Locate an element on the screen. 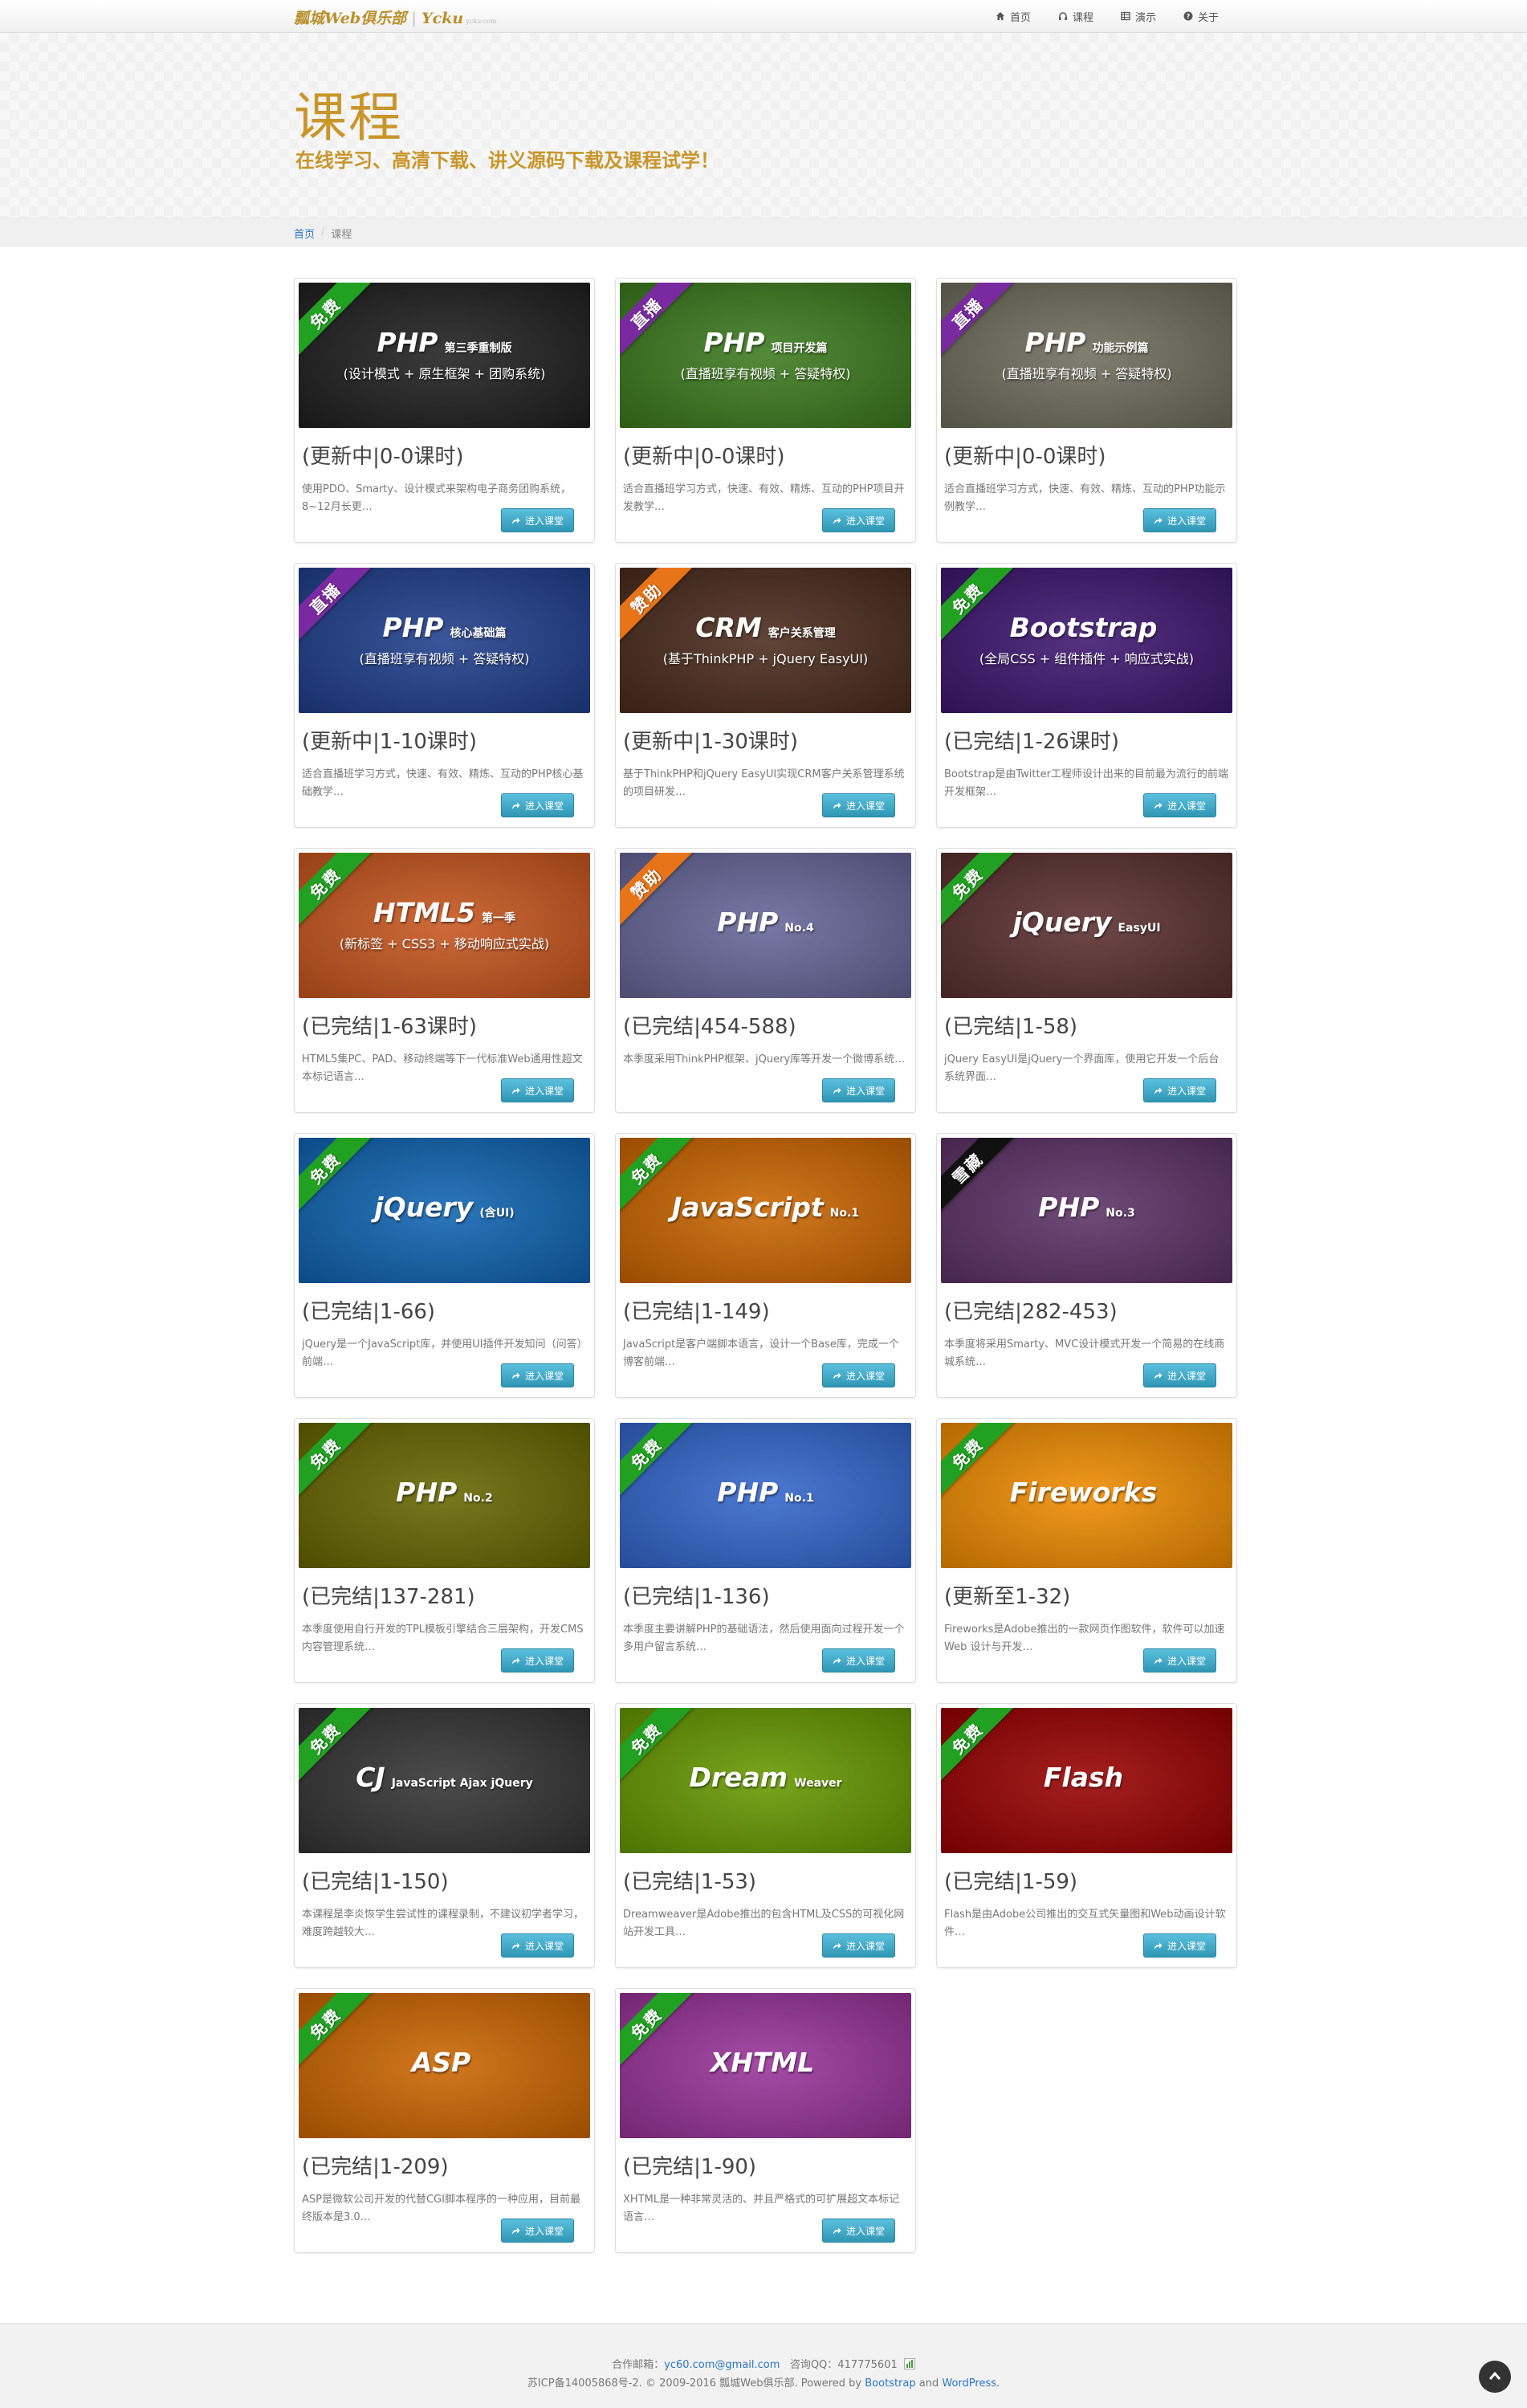  course-thumbnail: PHP No.4 赞助 is located at coordinates (766, 925).